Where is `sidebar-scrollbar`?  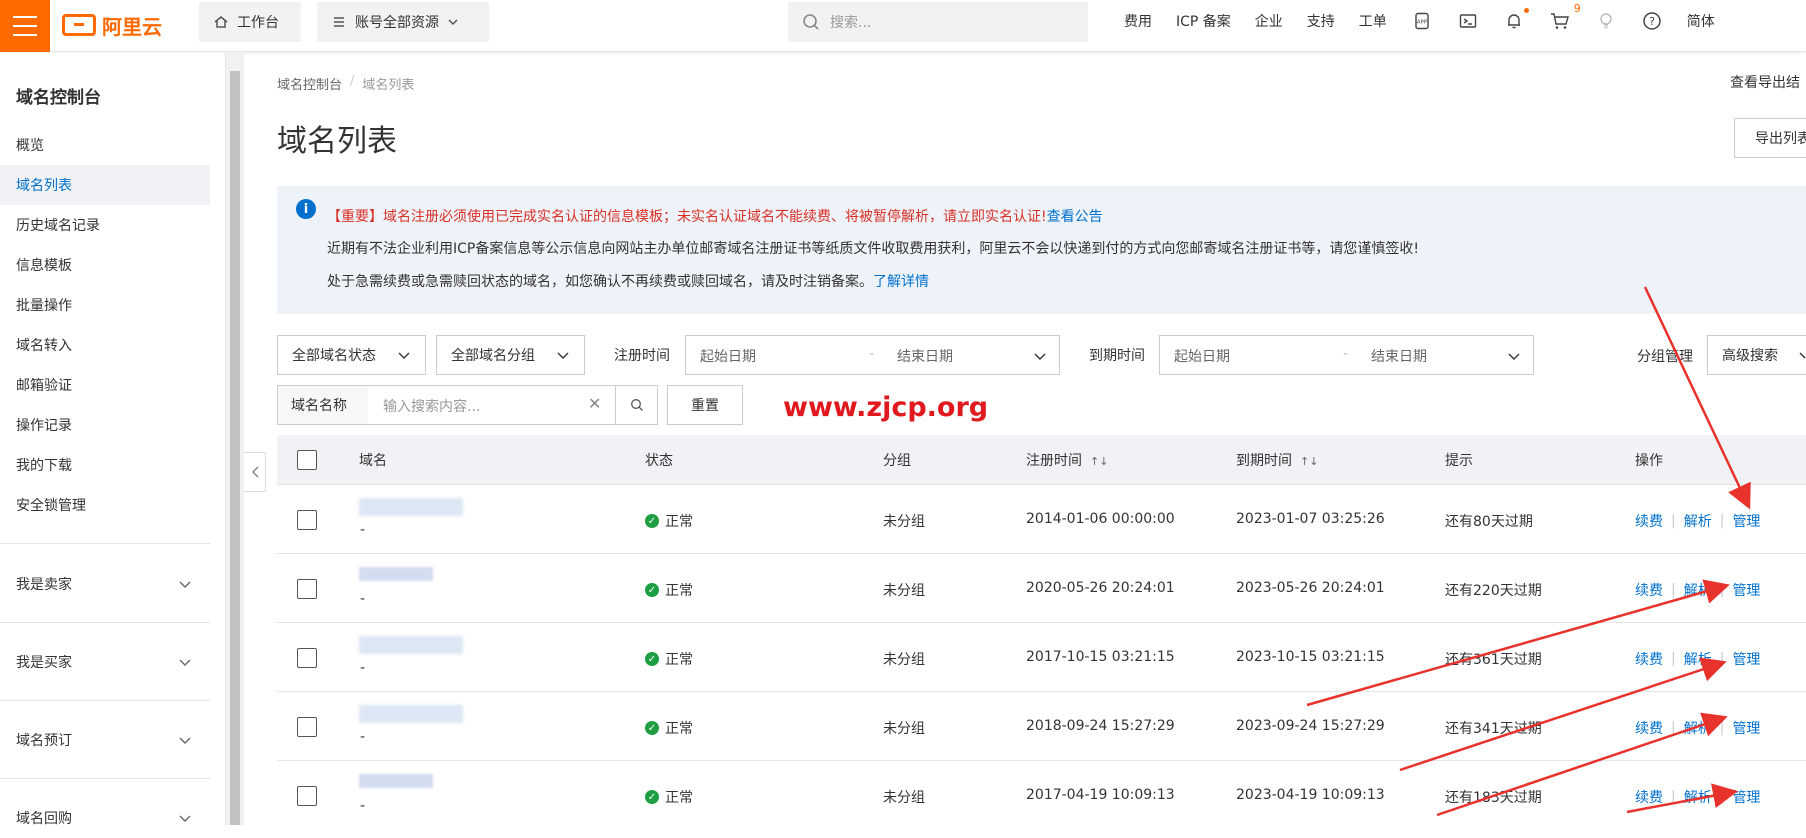 sidebar-scrollbar is located at coordinates (235, 439).